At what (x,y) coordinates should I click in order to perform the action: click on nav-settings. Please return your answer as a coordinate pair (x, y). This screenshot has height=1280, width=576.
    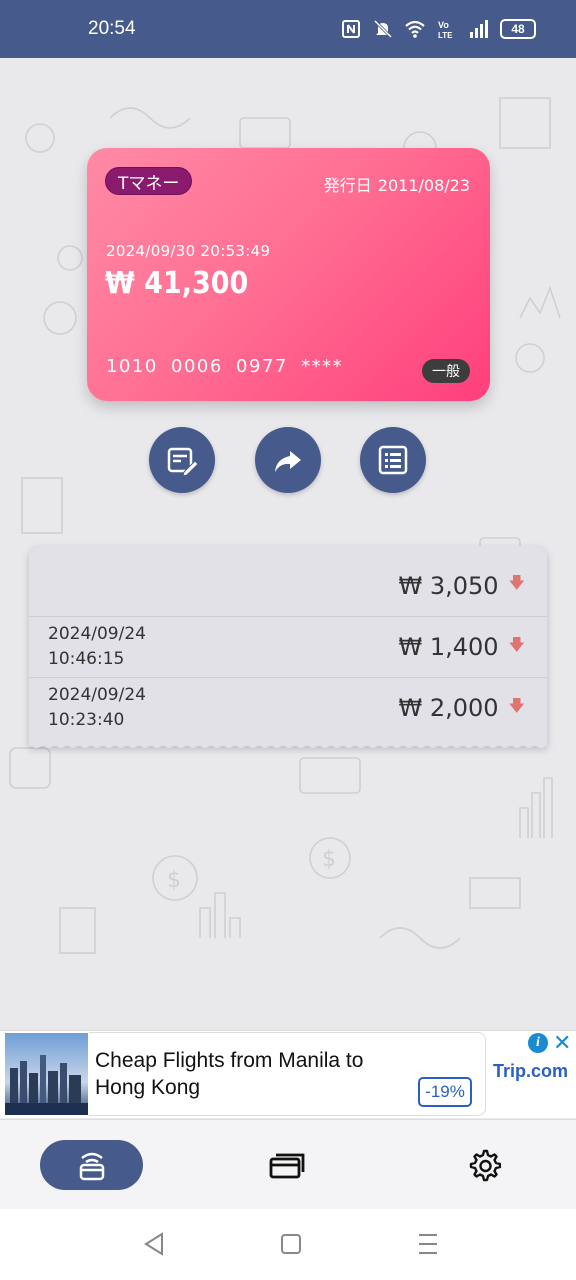
    Looking at the image, I should click on (484, 1165).